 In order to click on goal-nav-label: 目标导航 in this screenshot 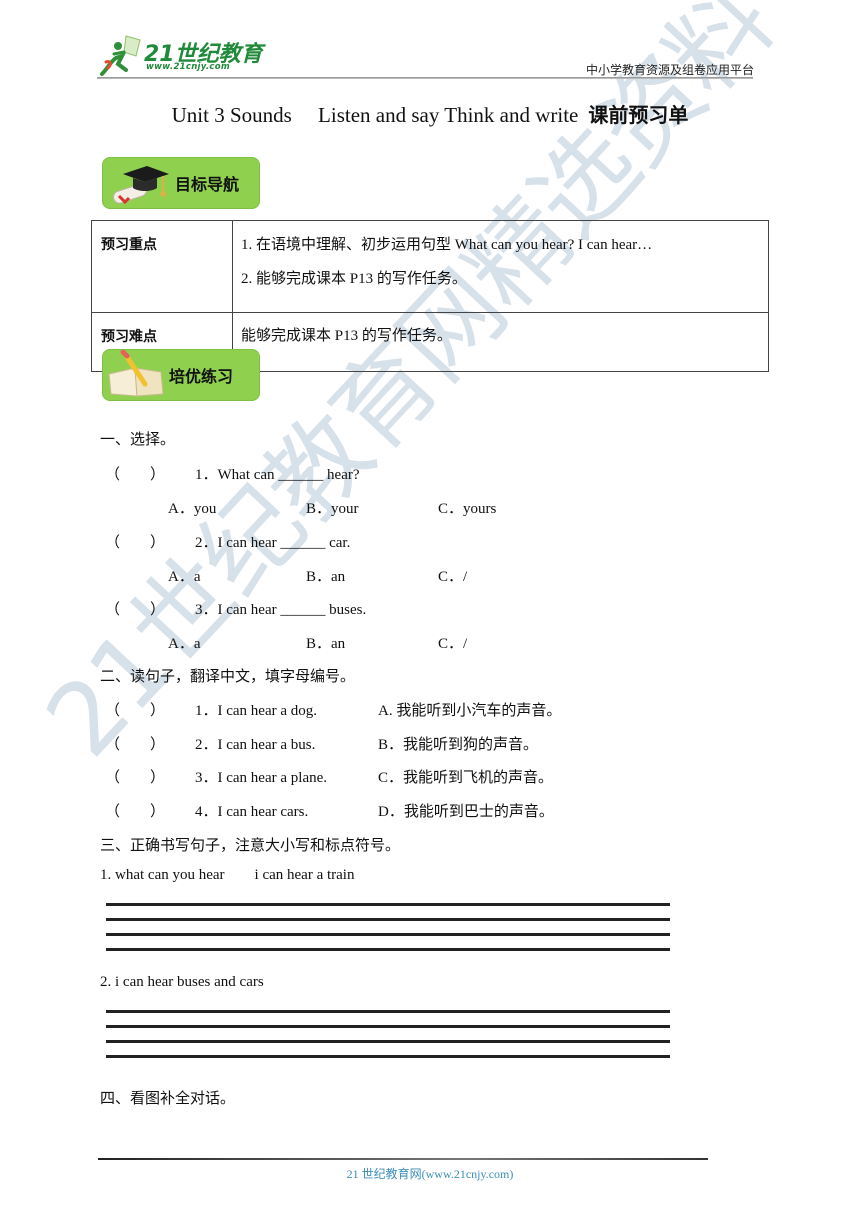, I will do `click(207, 184)`.